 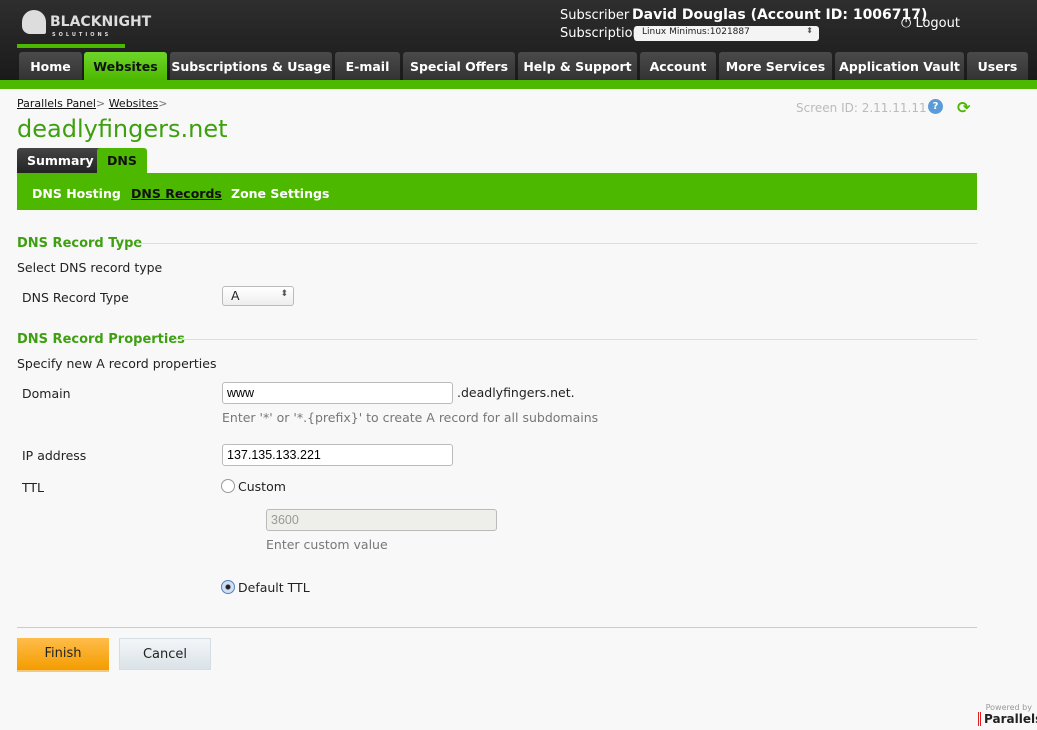 I want to click on domain-input, so click(x=337, y=393).